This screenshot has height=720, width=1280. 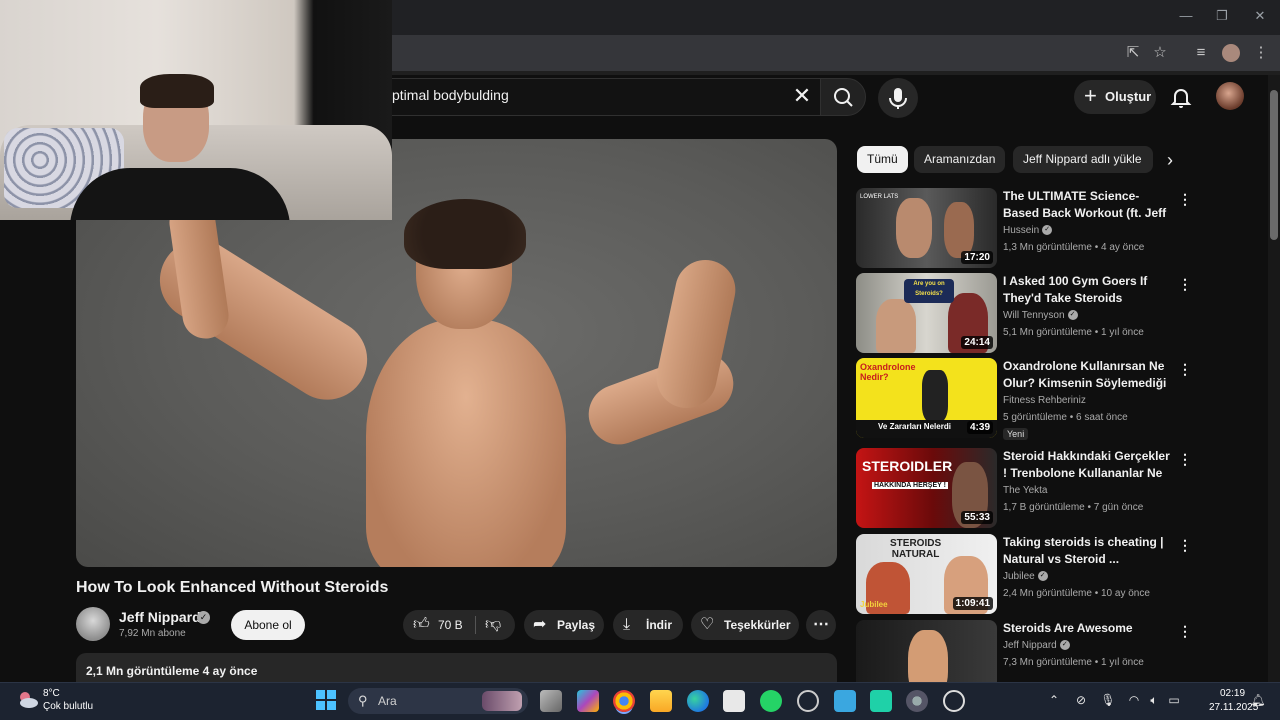 What do you see at coordinates (450, 625) in the screenshot?
I see `like-count: 70 B` at bounding box center [450, 625].